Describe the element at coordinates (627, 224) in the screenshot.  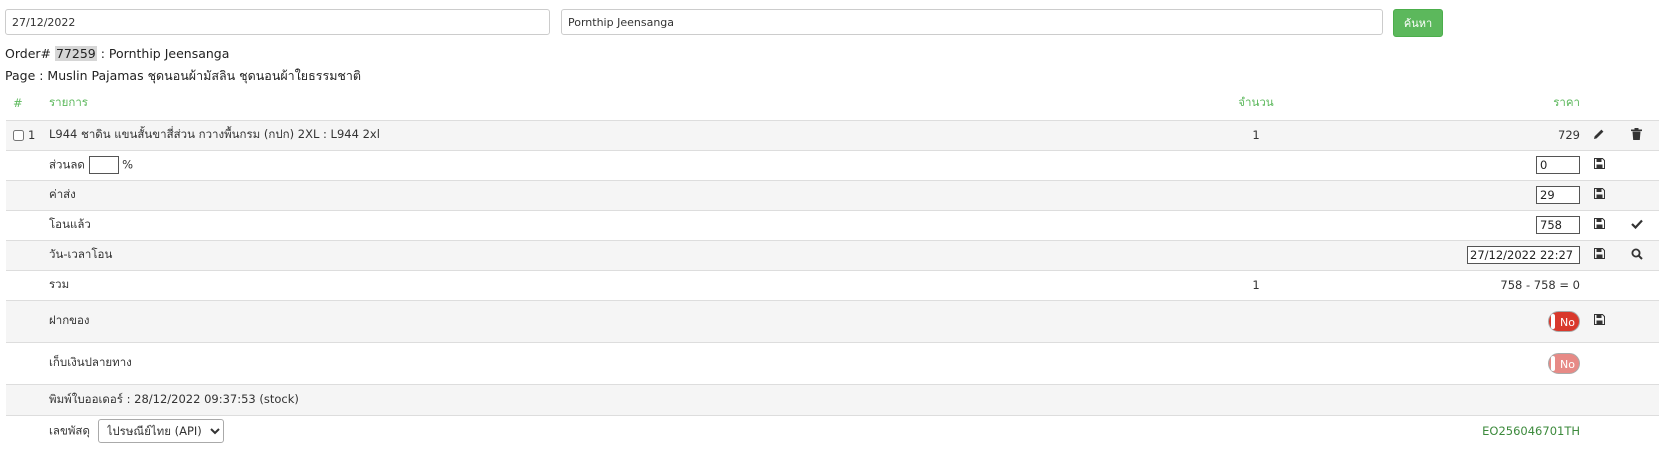
I see `transferred-label: โอนแล้ว` at that location.